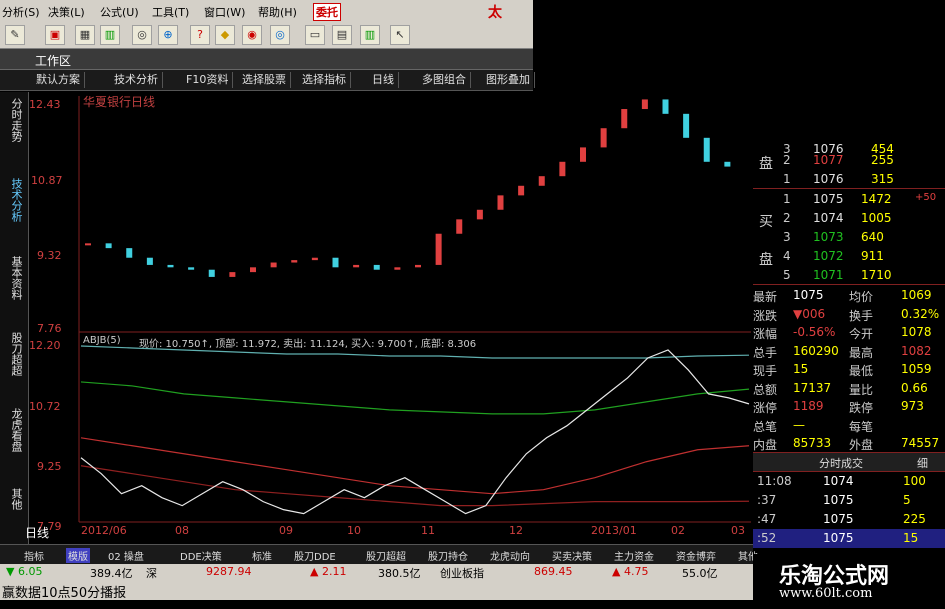 The height and width of the screenshot is (609, 945). Describe the element at coordinates (277, 12) in the screenshot. I see `menu-help: 帮助(H)` at that location.